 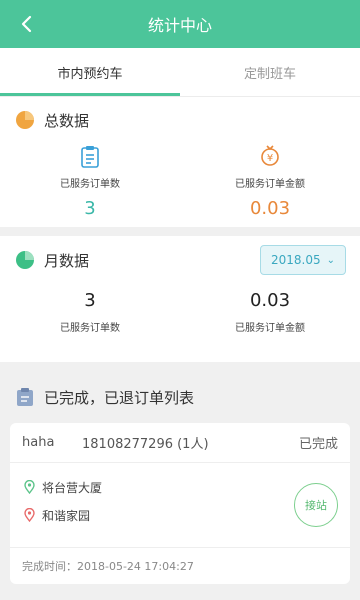 What do you see at coordinates (180, 260) in the screenshot?
I see `monthly-data-header: 月数据 2018.05 ⌄` at bounding box center [180, 260].